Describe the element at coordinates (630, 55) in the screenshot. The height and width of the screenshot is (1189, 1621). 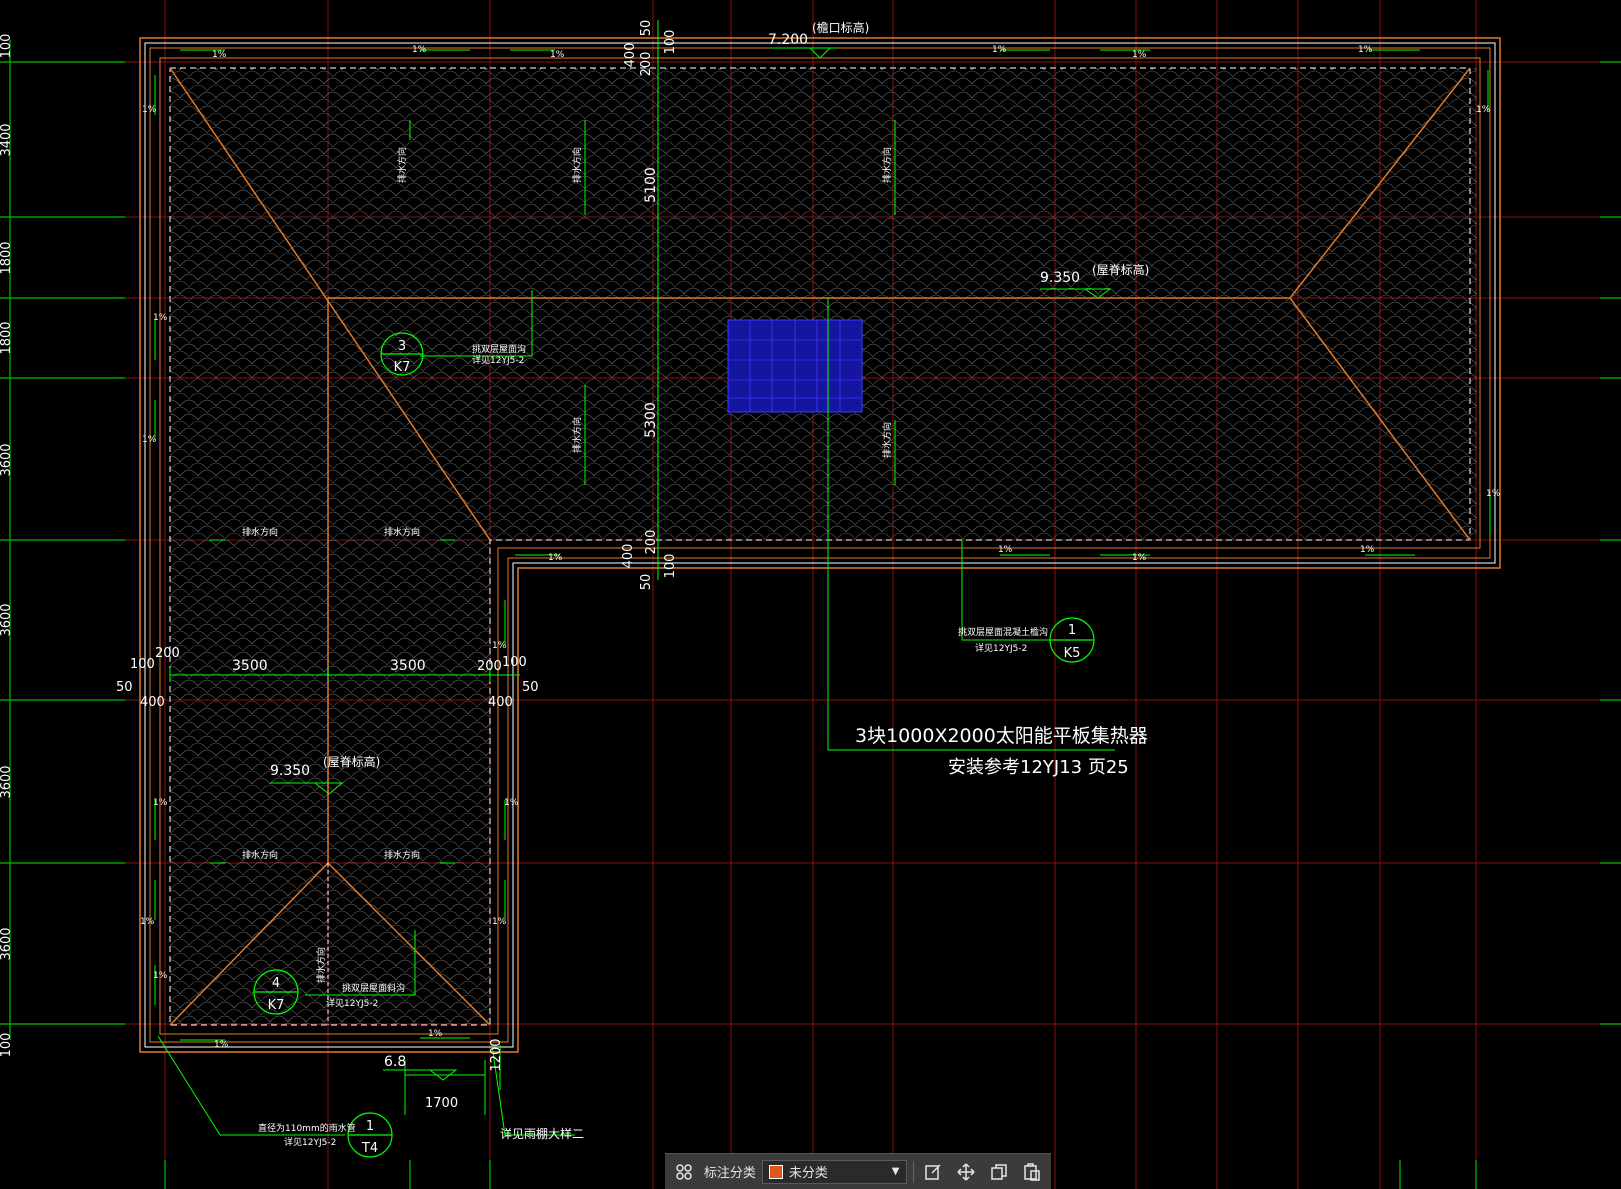
I see `vdim-400-top: 400` at that location.